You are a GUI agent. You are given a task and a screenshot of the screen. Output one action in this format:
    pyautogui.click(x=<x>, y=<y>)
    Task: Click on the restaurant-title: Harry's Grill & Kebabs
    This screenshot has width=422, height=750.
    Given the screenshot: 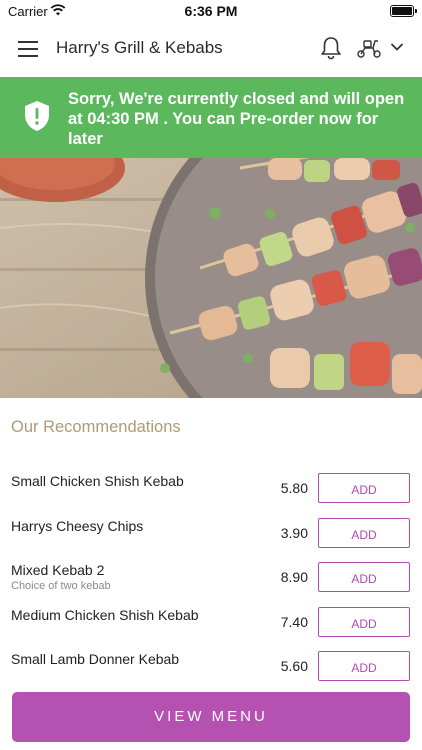 What is the action you would take?
    pyautogui.click(x=139, y=47)
    